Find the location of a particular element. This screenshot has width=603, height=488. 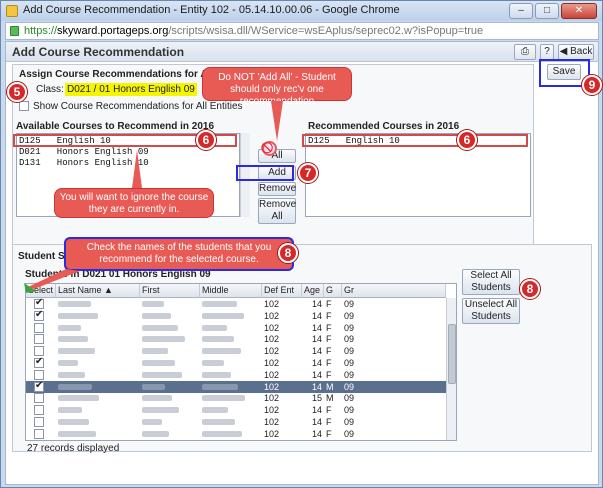

scroll-thumb is located at coordinates (452, 354).